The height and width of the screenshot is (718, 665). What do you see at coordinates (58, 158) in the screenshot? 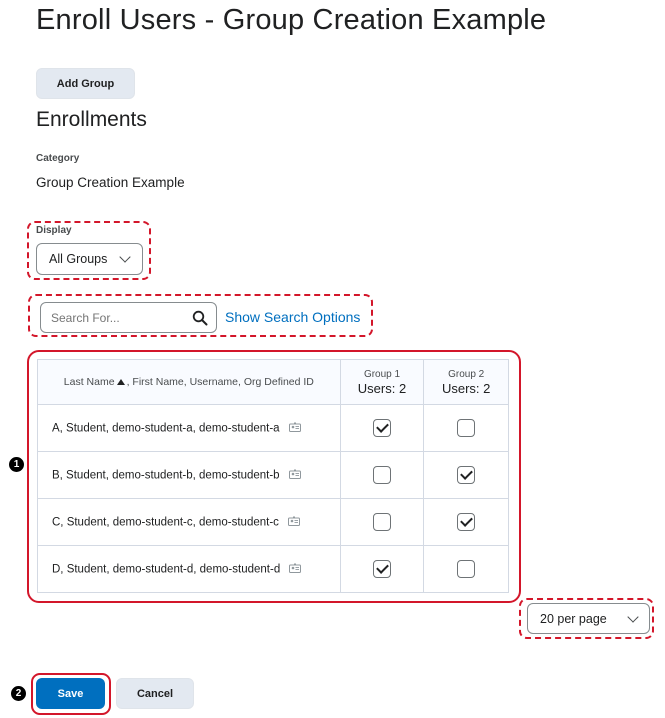
I see `category-label: Category` at bounding box center [58, 158].